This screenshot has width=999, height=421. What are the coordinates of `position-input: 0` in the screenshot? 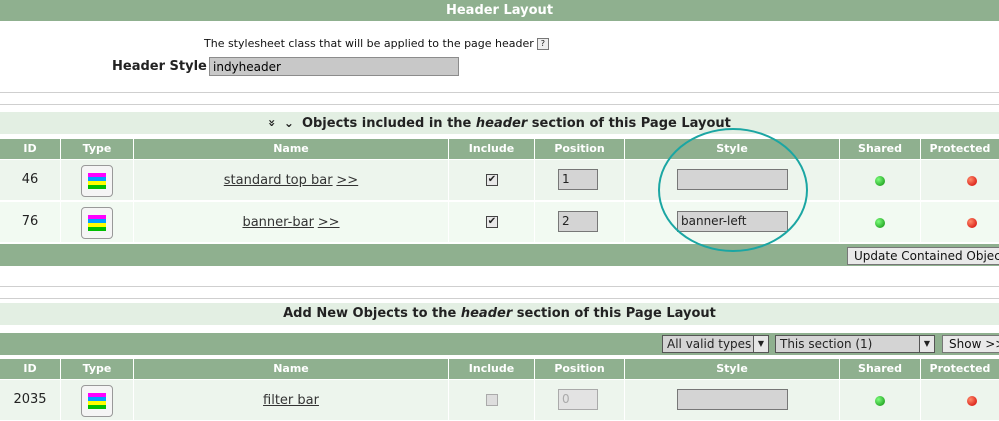 It's located at (578, 399).